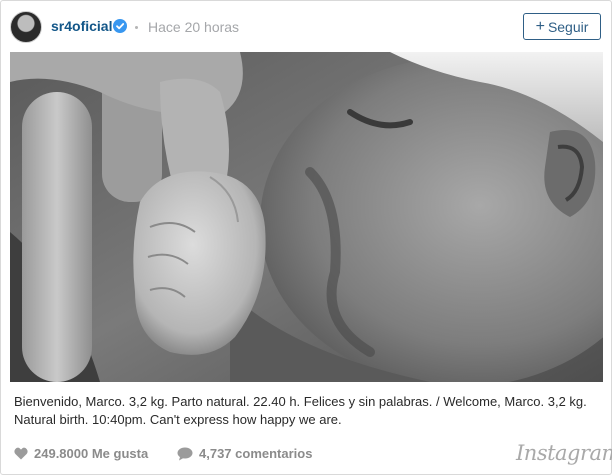 The height and width of the screenshot is (475, 612). I want to click on username-link: sr4oficial, so click(81, 26).